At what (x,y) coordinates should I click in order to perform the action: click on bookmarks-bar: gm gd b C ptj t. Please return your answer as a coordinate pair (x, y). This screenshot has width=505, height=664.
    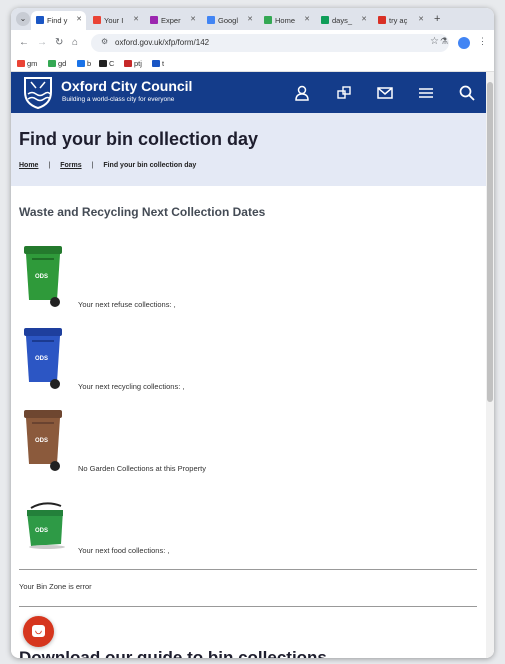
    Looking at the image, I should click on (252, 64).